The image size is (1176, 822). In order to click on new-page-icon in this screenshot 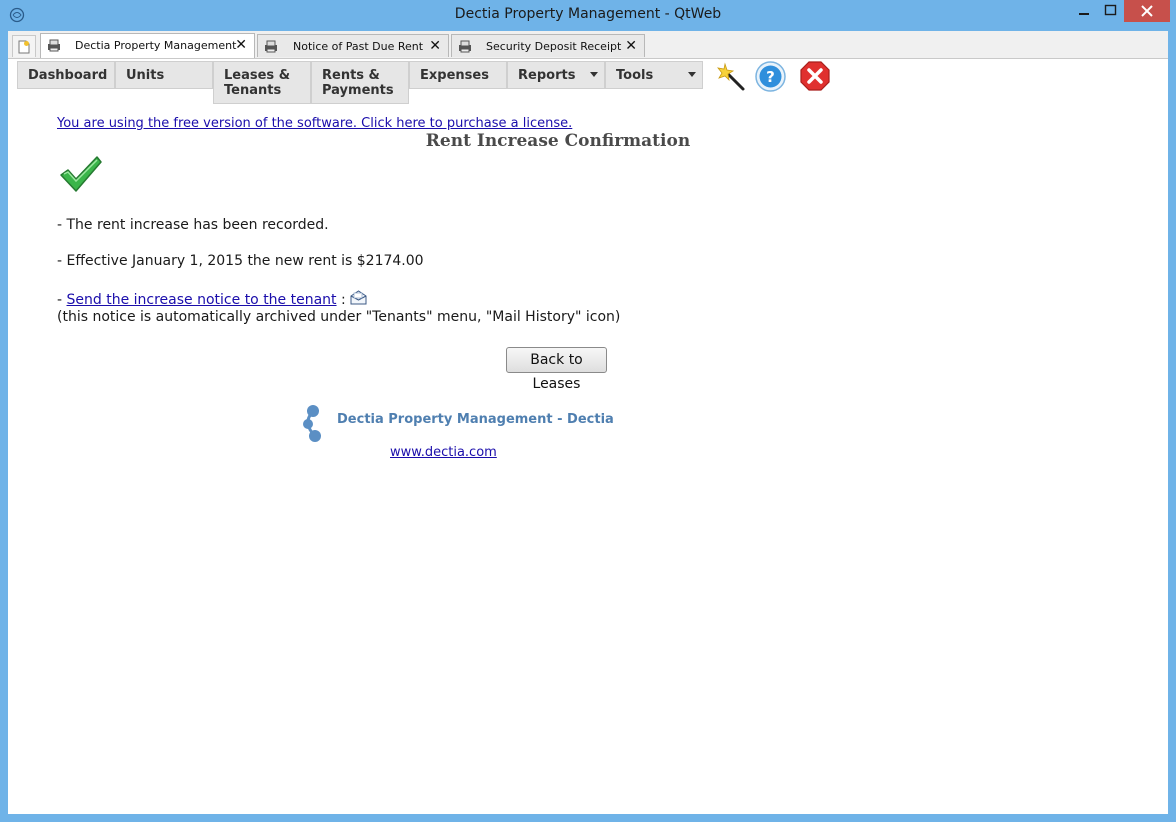, I will do `click(24, 46)`.